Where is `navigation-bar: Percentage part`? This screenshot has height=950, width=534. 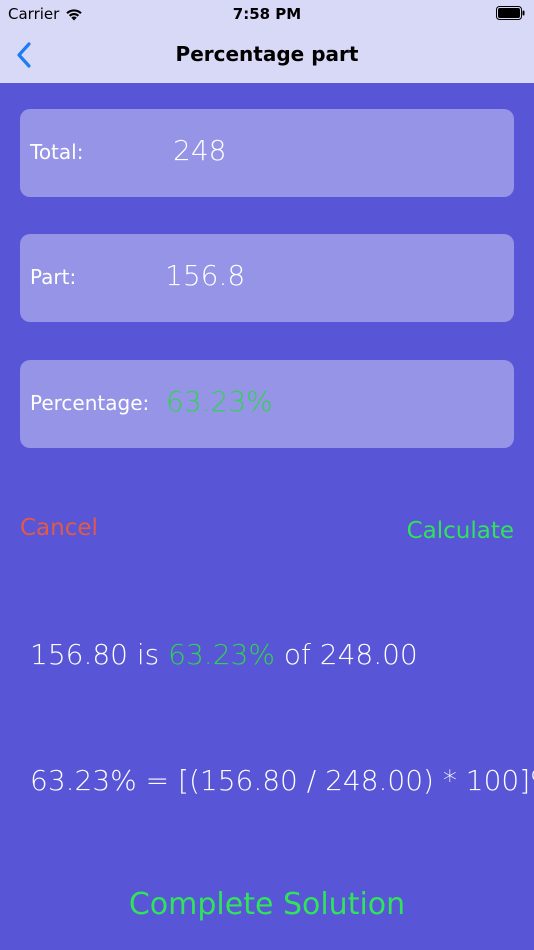
navigation-bar: Percentage part is located at coordinates (267, 55).